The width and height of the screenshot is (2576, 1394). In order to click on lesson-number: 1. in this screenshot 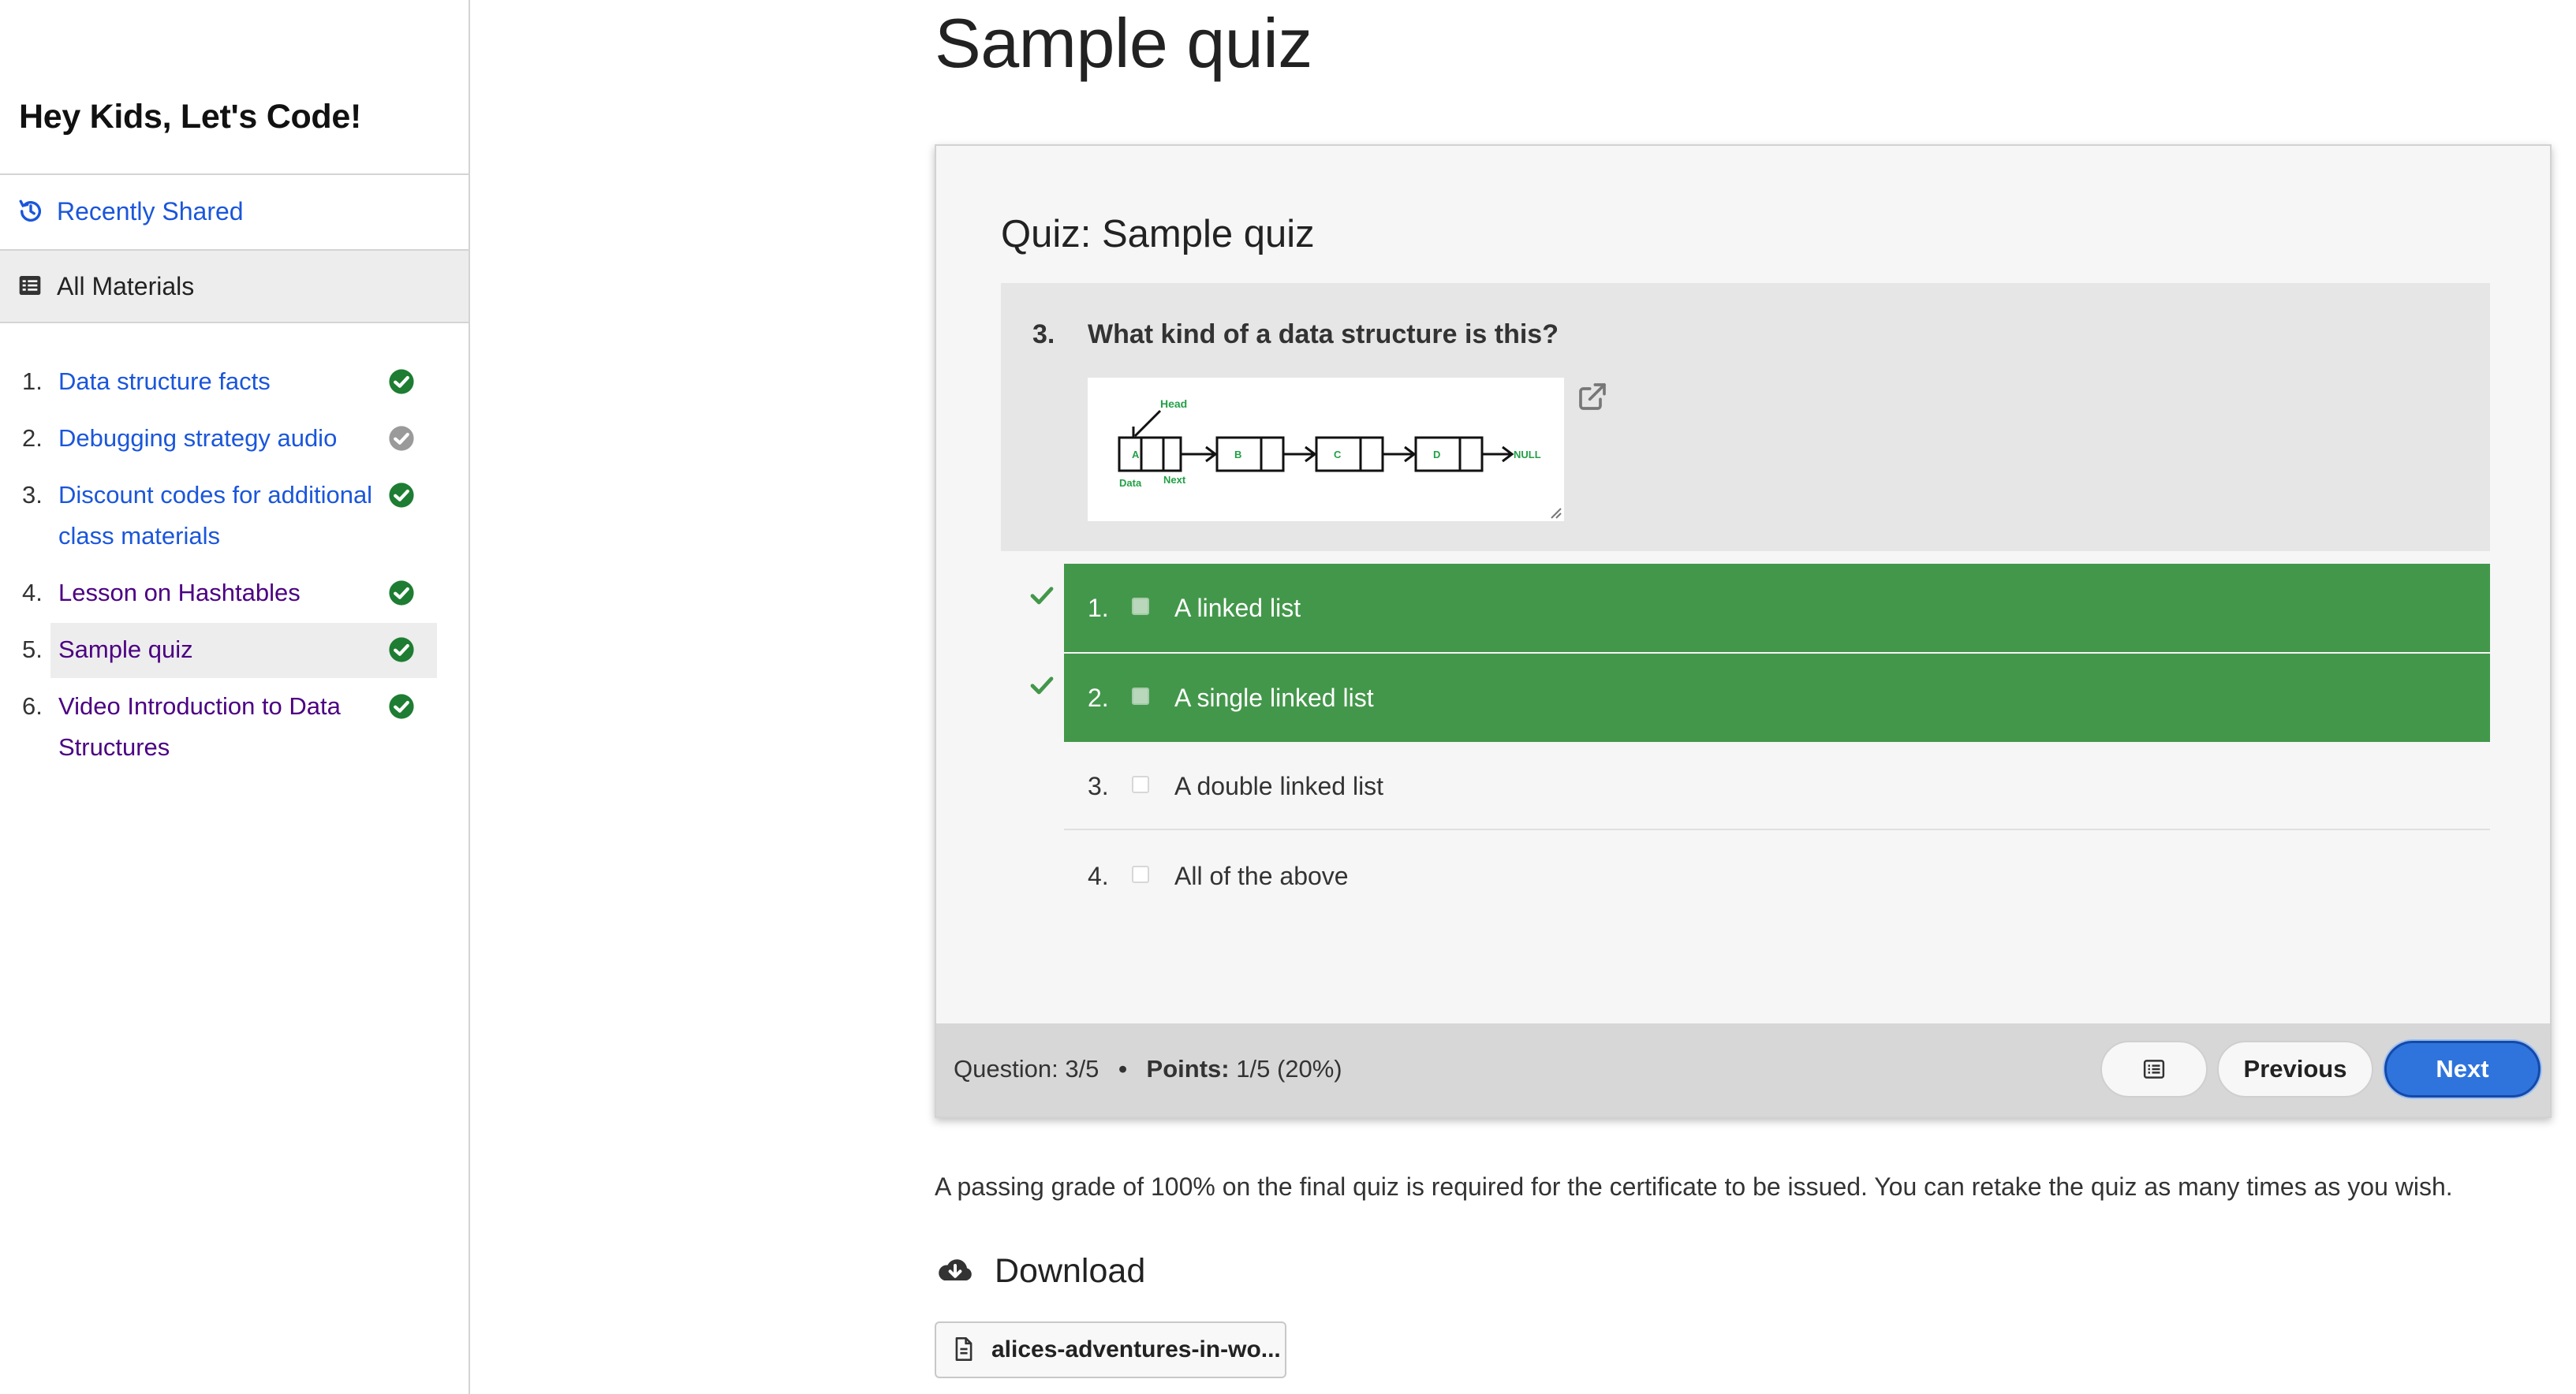, I will do `click(32, 381)`.